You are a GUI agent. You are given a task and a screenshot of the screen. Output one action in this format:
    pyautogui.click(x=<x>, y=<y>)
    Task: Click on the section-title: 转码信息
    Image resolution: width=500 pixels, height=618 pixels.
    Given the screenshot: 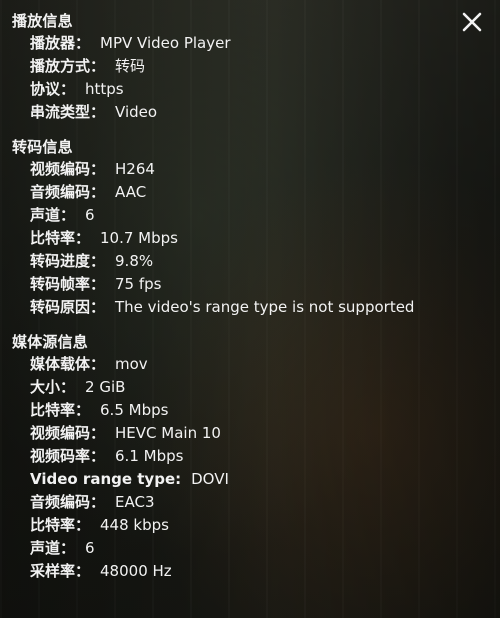 What is the action you would take?
    pyautogui.click(x=42, y=147)
    